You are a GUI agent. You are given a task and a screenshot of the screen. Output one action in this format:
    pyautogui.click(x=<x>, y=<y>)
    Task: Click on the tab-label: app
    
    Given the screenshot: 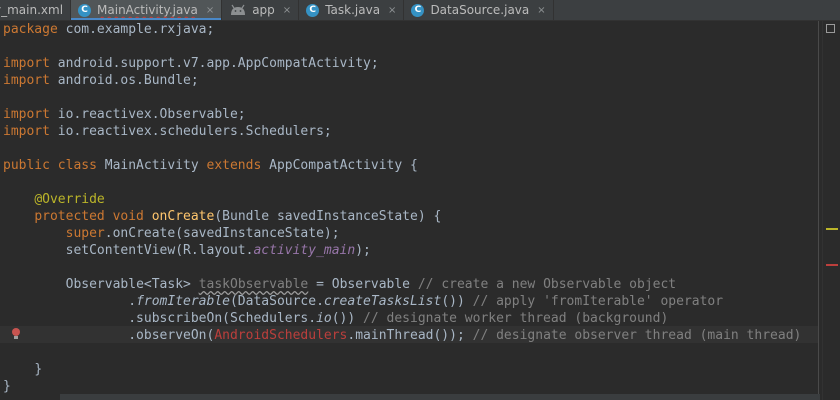 What is the action you would take?
    pyautogui.click(x=263, y=10)
    